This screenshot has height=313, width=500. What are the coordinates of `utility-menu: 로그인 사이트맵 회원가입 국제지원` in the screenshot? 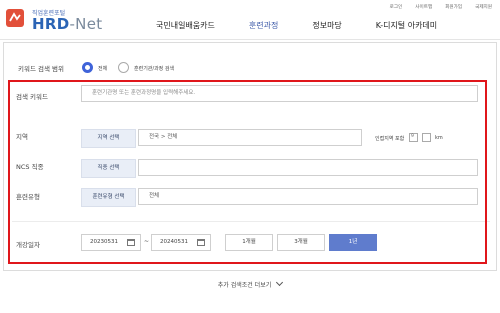 It's located at (441, 7).